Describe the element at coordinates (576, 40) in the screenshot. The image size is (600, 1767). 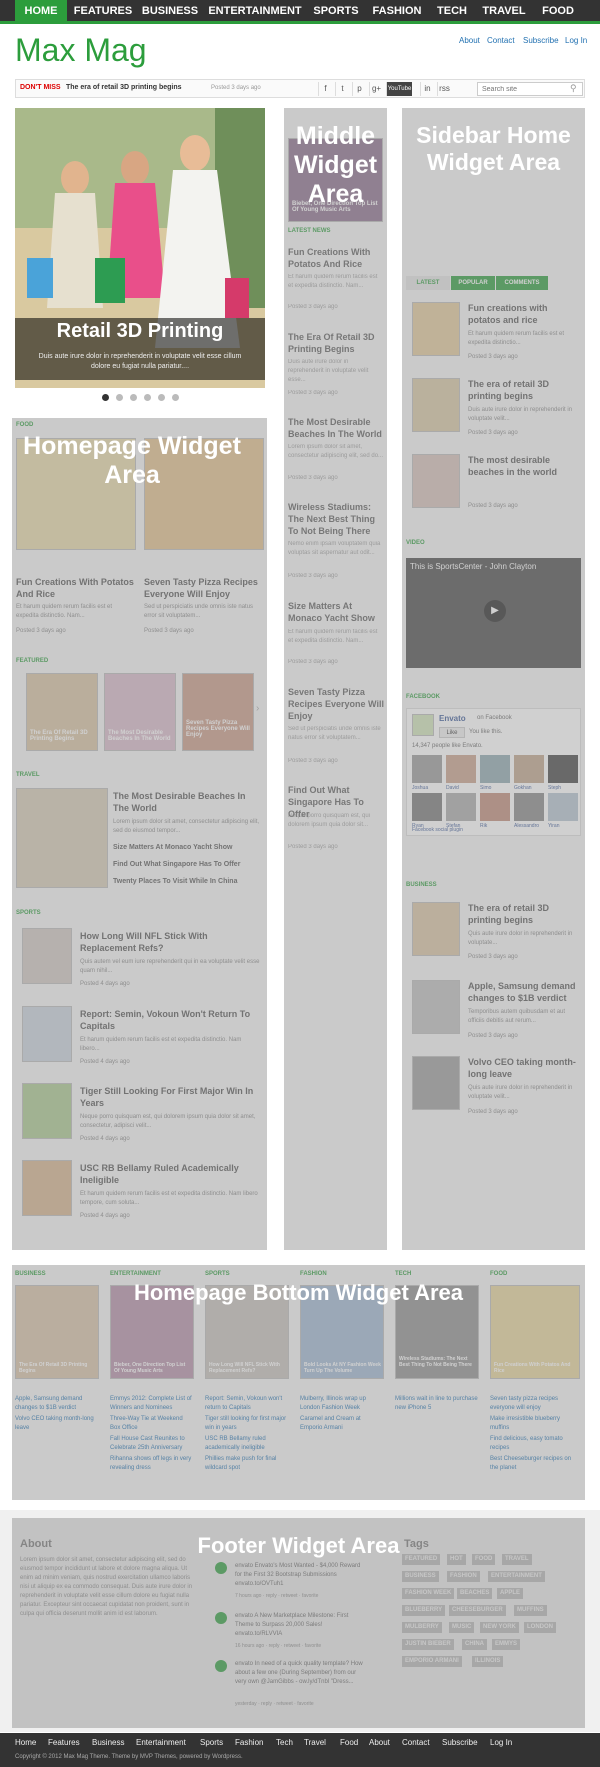
I see `toplink-login: Log In` at that location.